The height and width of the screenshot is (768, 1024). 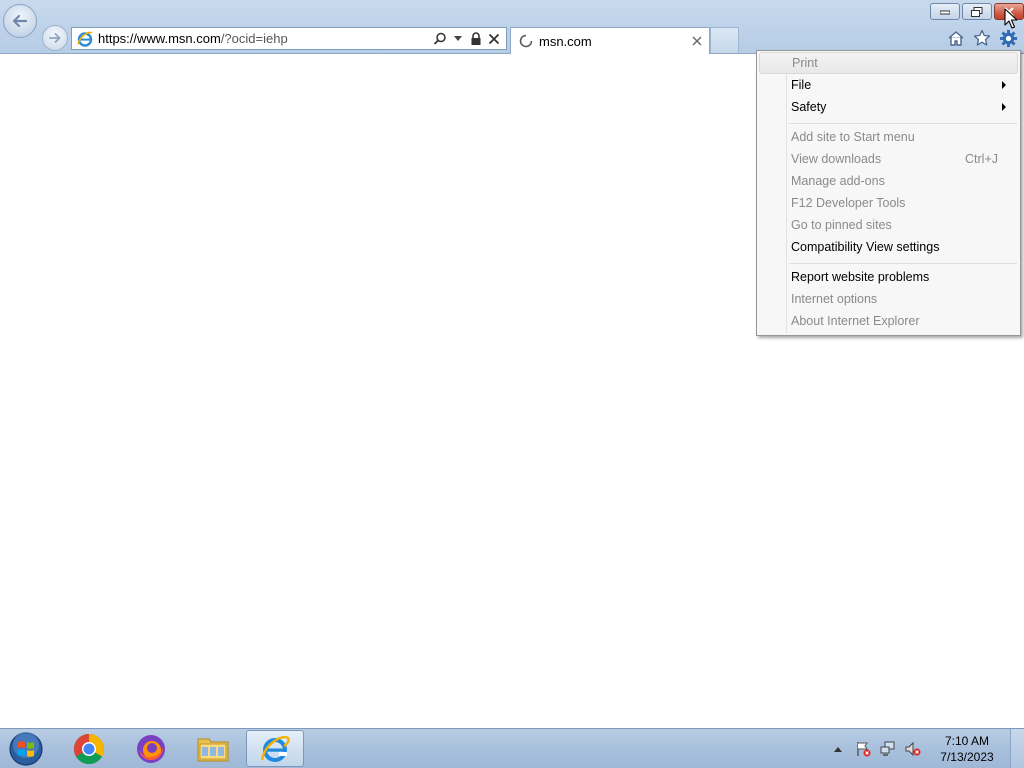 I want to click on menu-item-file: File, so click(x=888, y=85).